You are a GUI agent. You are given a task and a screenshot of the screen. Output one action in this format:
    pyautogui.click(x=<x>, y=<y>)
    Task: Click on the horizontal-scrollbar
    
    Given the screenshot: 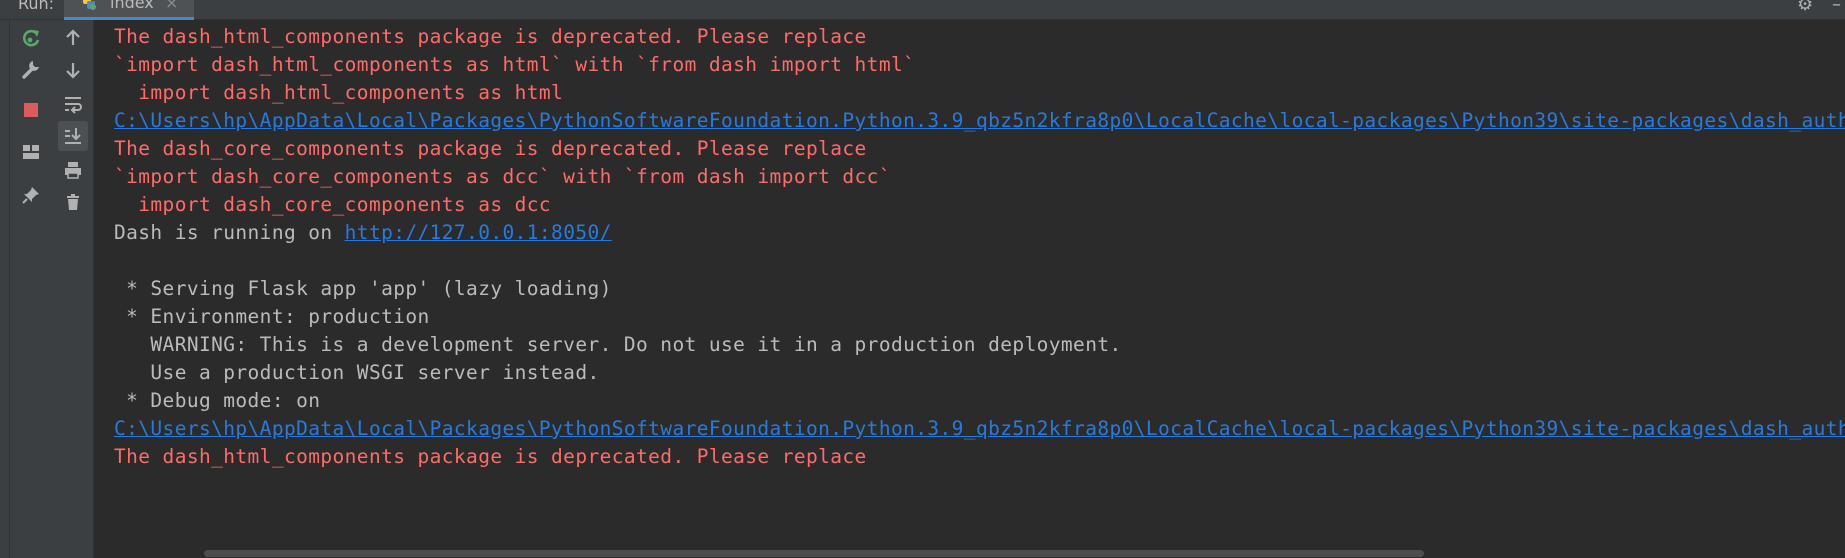 What is the action you would take?
    pyautogui.click(x=969, y=553)
    